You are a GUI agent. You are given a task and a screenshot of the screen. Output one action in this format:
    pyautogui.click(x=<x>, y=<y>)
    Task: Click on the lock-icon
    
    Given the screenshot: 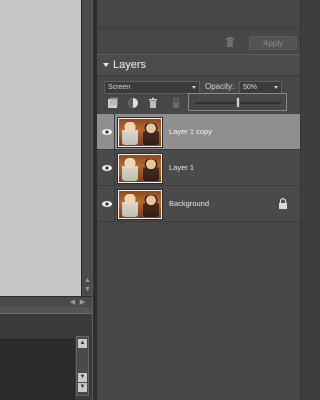 What is the action you would take?
    pyautogui.click(x=283, y=203)
    